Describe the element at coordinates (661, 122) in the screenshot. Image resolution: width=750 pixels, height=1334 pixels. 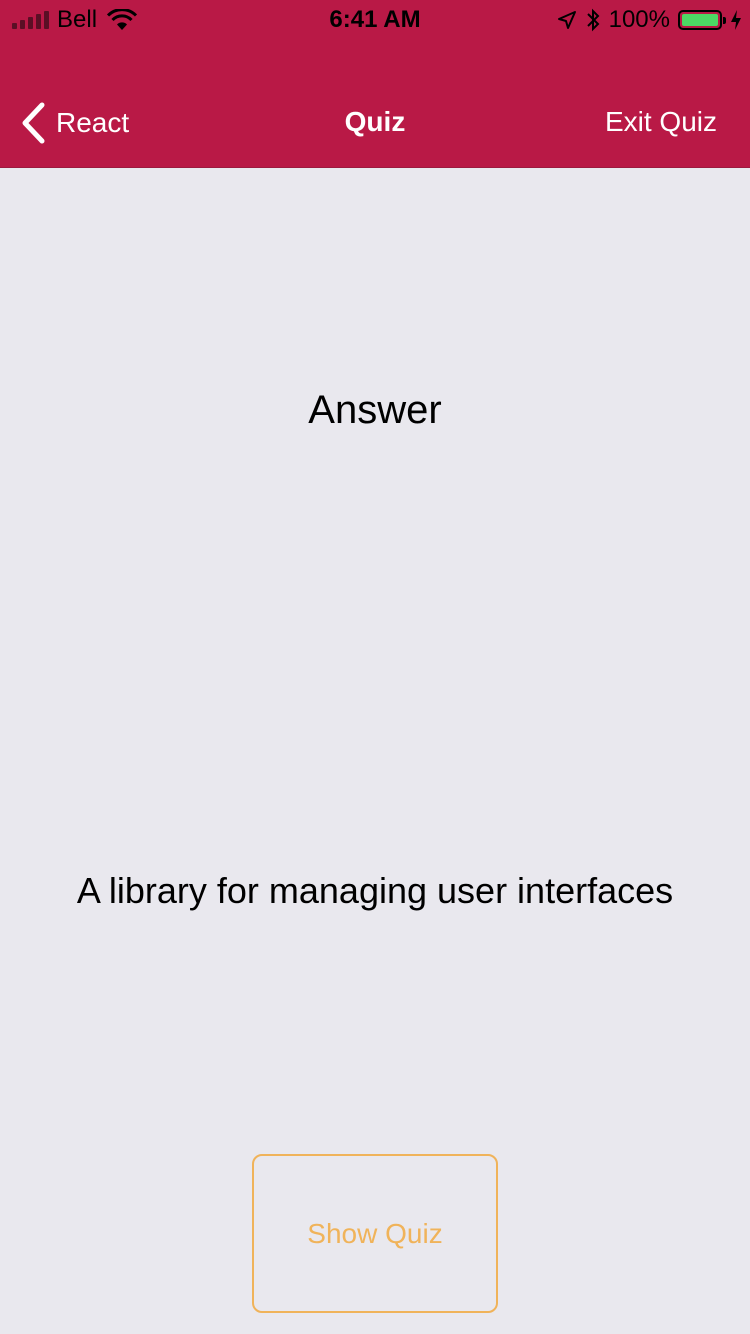
I see `exit-quiz-button: Exit Quiz` at that location.